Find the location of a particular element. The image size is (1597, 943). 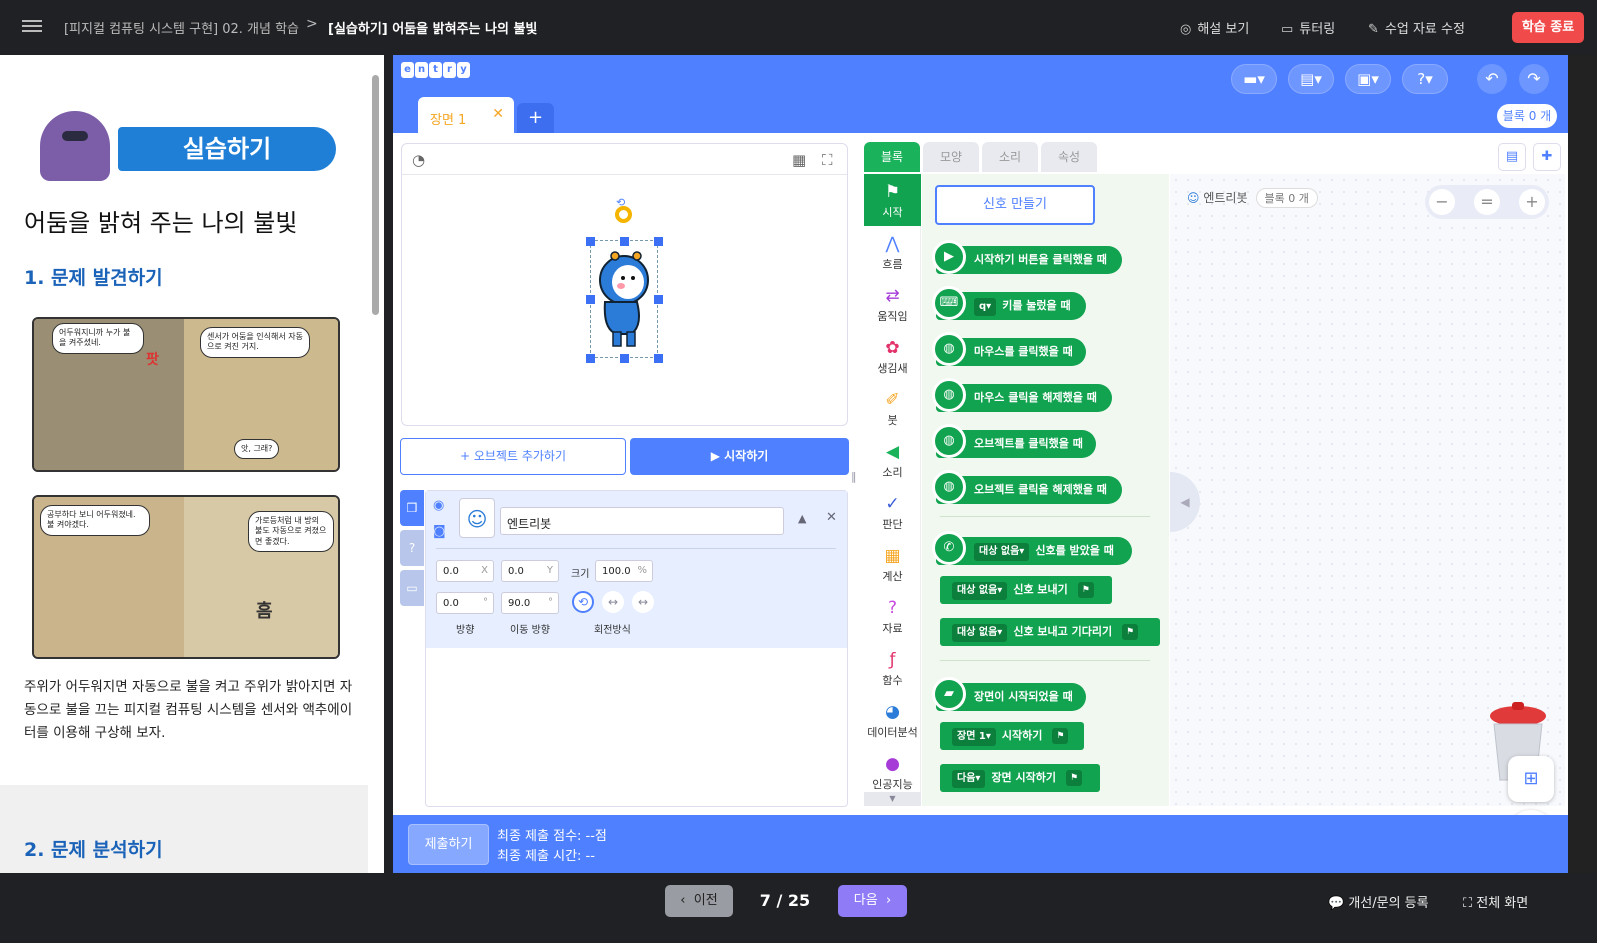

rotate-free-icon: ⟲ is located at coordinates (583, 602).